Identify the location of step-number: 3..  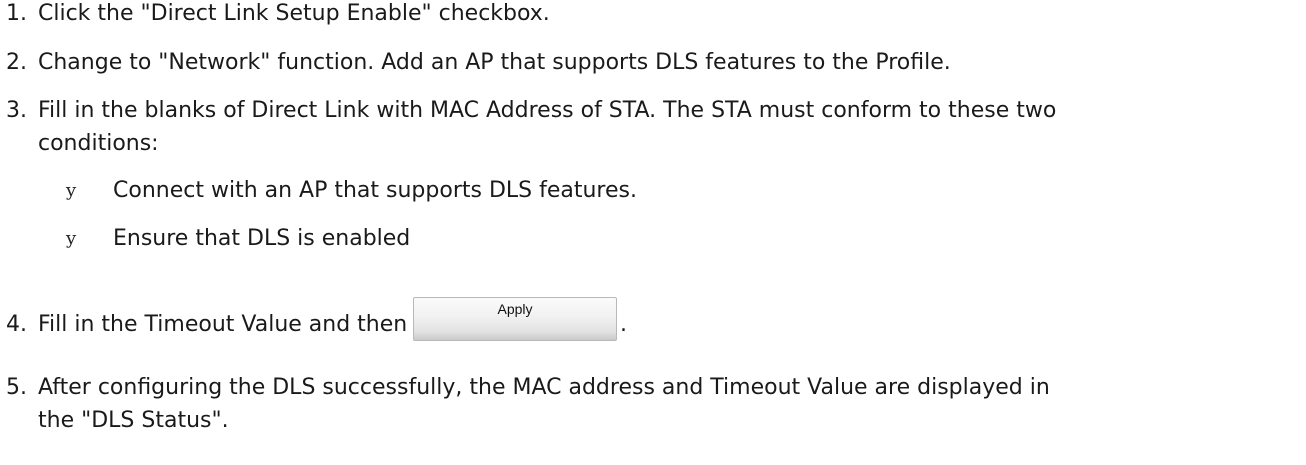
(16, 110).